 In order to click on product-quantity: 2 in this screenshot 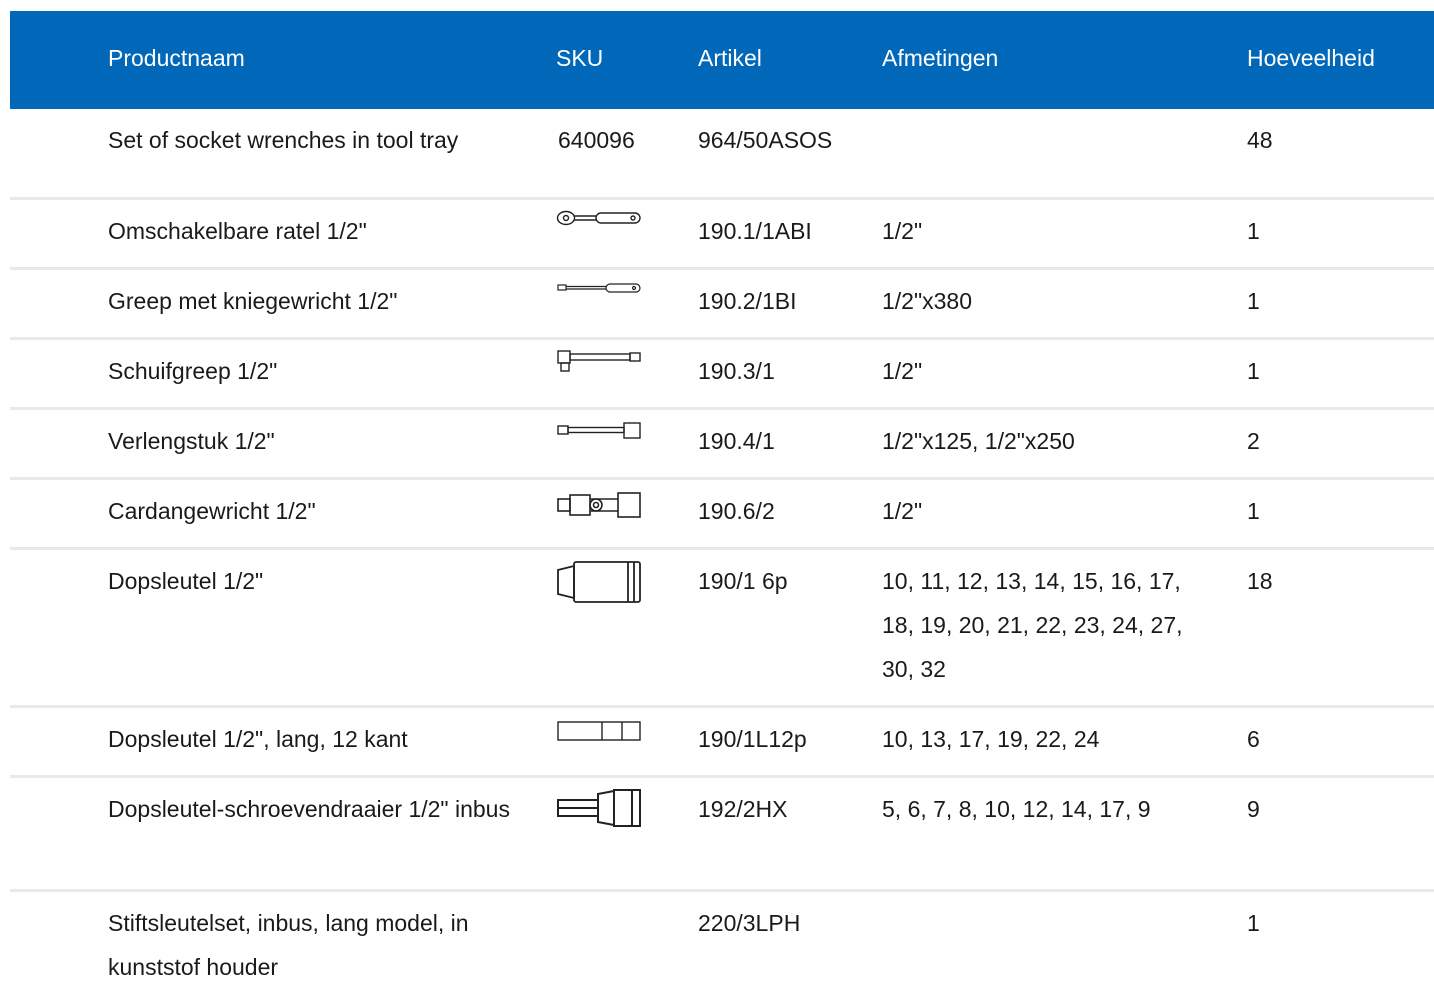, I will do `click(1253, 441)`.